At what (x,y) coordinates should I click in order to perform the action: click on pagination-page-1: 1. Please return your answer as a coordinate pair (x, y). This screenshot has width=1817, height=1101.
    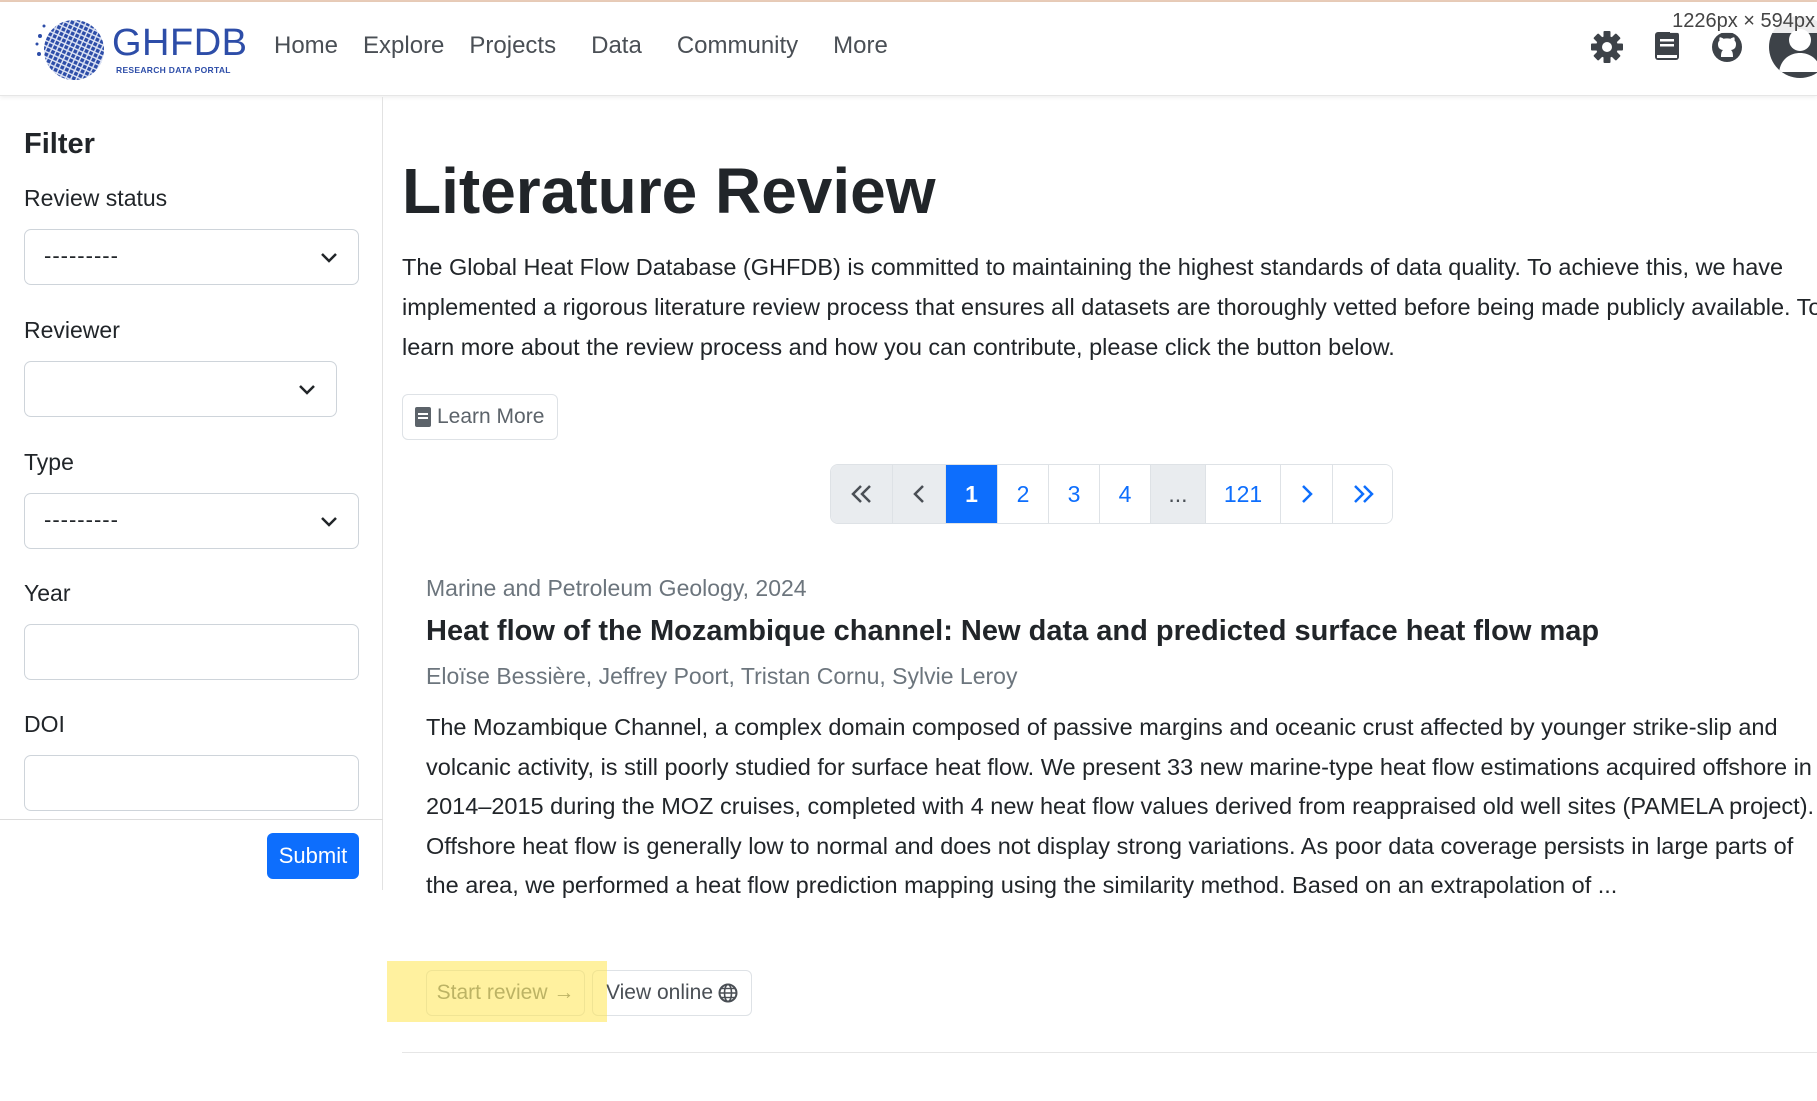
    Looking at the image, I should click on (971, 494).